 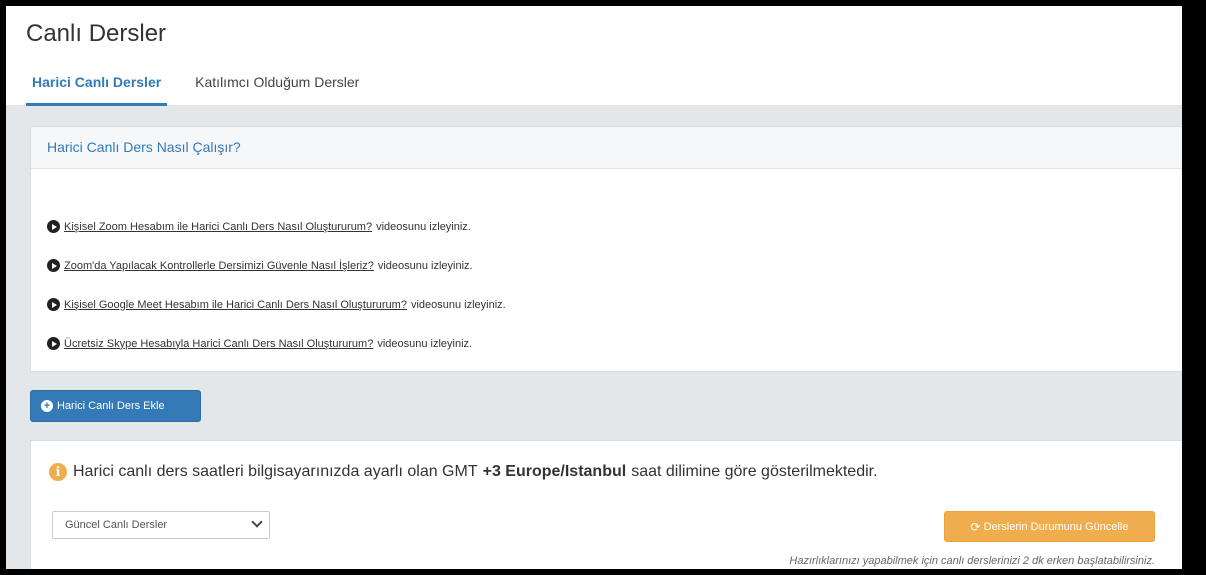 What do you see at coordinates (97, 87) in the screenshot?
I see `tab-harici-canli-dersler: Harici Canlı Dersler` at bounding box center [97, 87].